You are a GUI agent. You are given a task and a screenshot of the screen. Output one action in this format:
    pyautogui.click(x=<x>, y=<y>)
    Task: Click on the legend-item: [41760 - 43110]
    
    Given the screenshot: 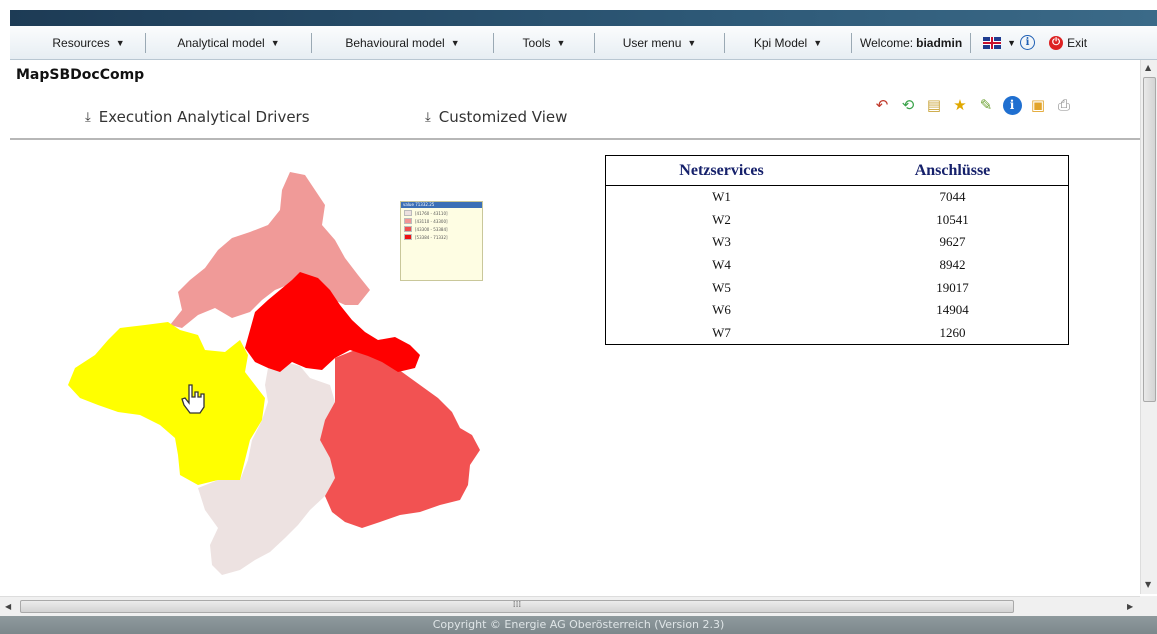 What is the action you would take?
    pyautogui.click(x=443, y=213)
    